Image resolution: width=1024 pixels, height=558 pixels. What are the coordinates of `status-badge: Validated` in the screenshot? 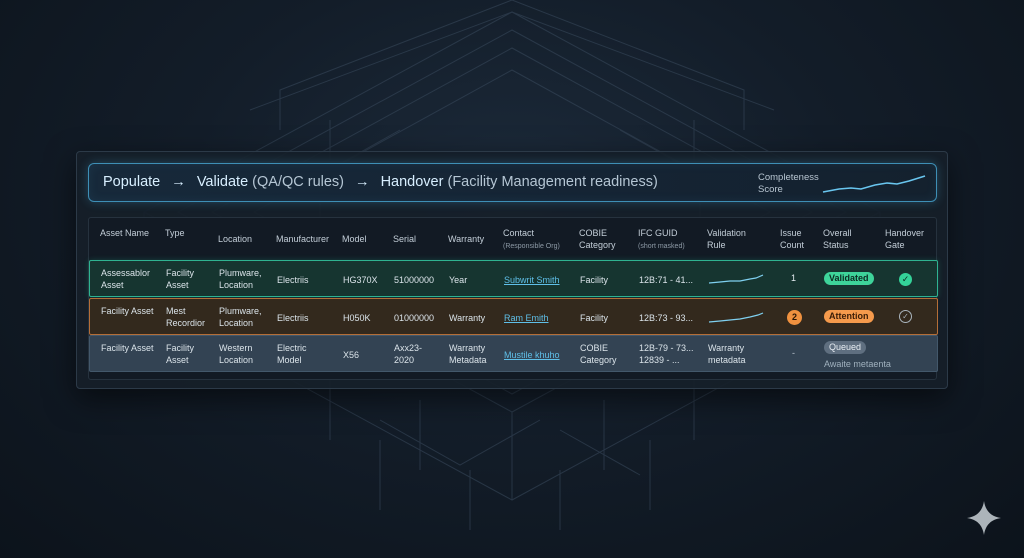 It's located at (849, 278).